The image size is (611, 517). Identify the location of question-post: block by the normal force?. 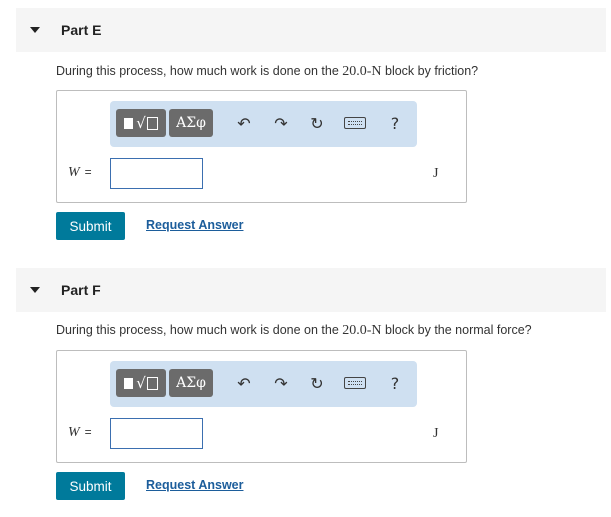
(456, 330).